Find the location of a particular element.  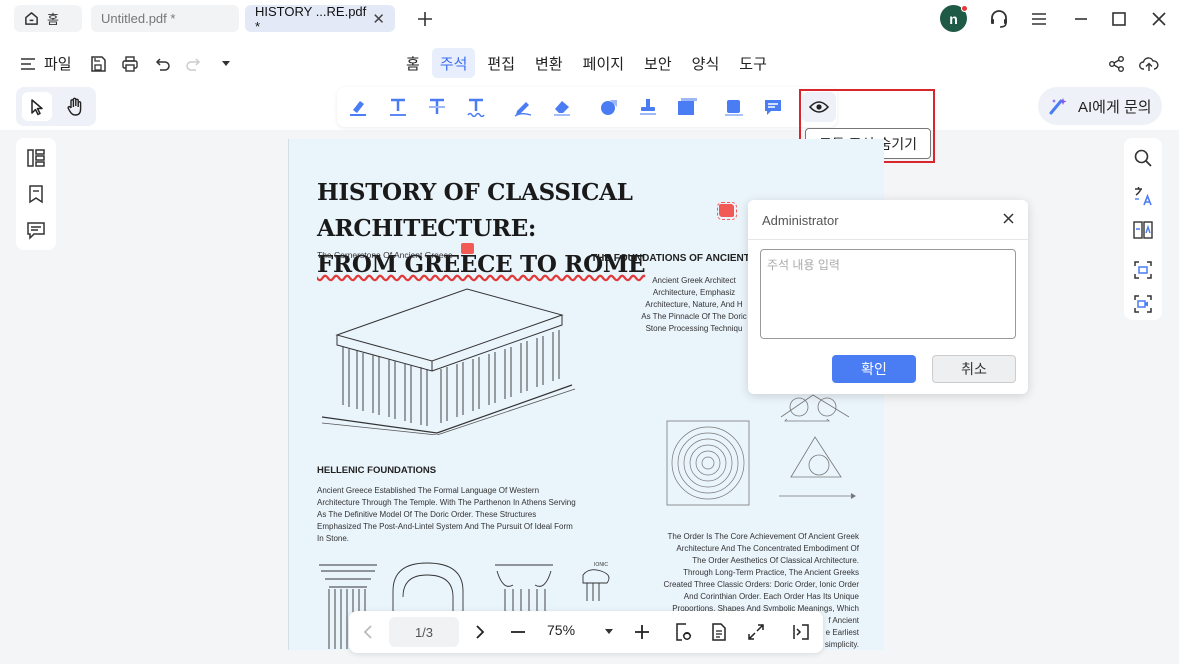

close-icon is located at coordinates (1008, 218).